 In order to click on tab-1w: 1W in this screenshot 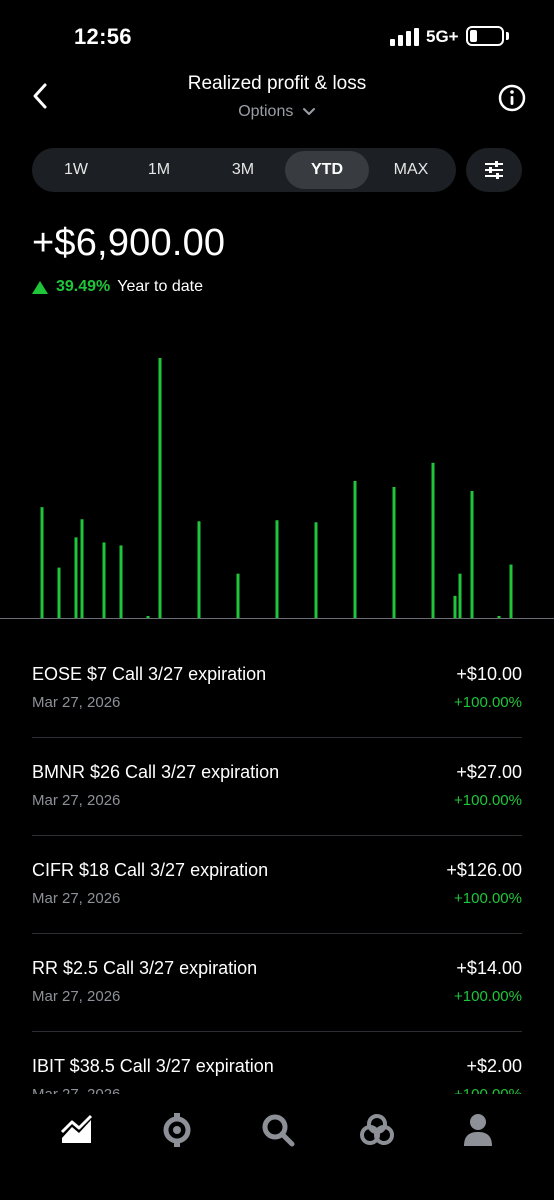, I will do `click(76, 170)`.